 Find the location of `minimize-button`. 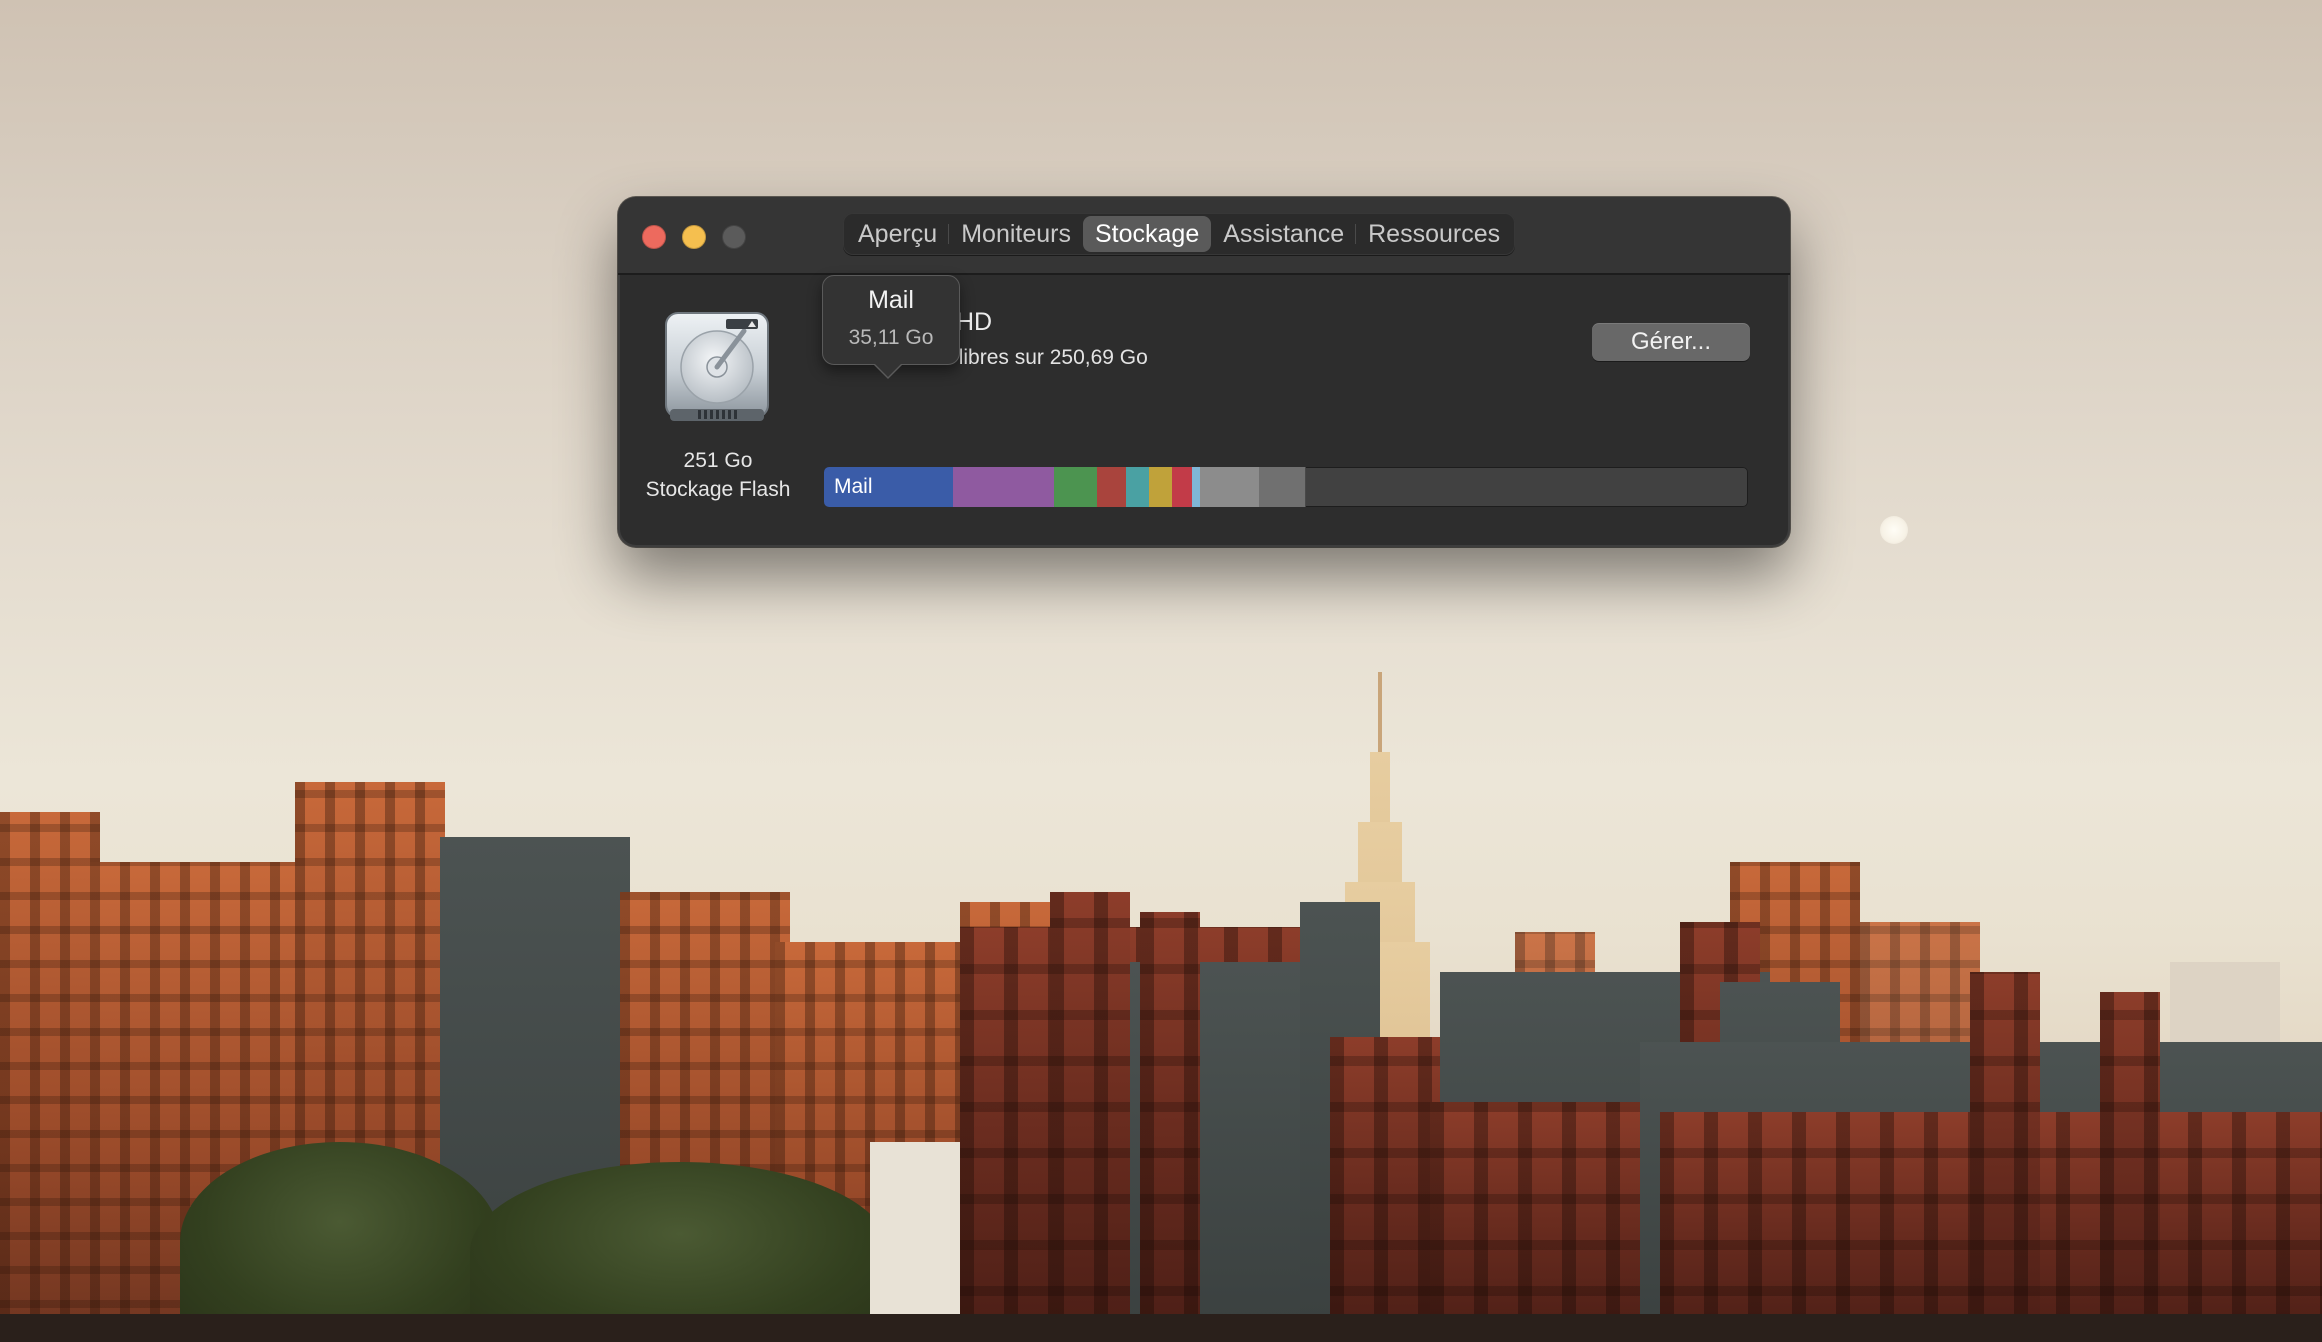

minimize-button is located at coordinates (694, 237).